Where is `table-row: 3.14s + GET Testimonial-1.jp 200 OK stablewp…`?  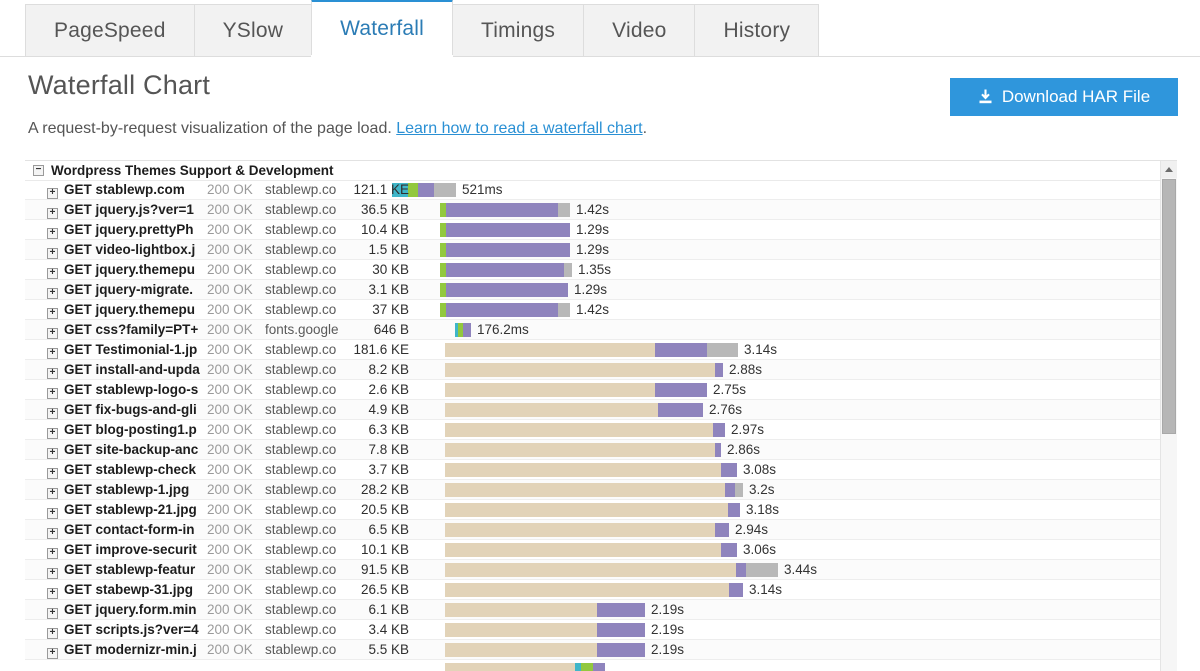
table-row: 3.14s + GET Testimonial-1.jp 200 OK stablewp… is located at coordinates (592, 350).